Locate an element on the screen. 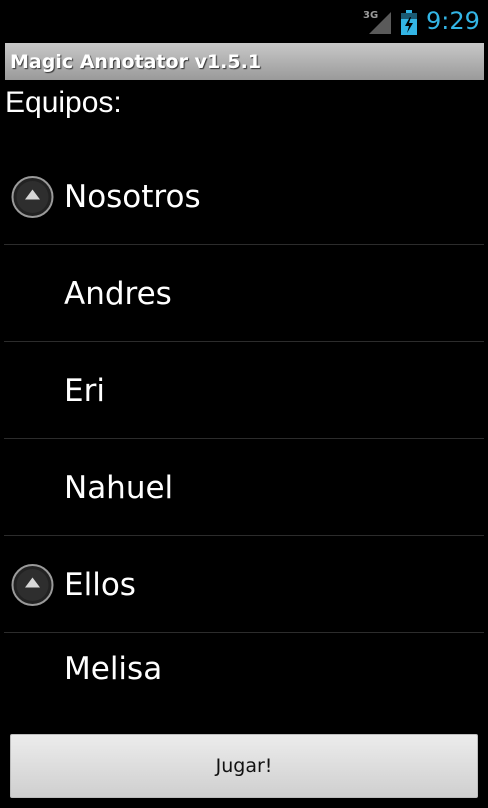  team-name: Ellos is located at coordinates (100, 584).